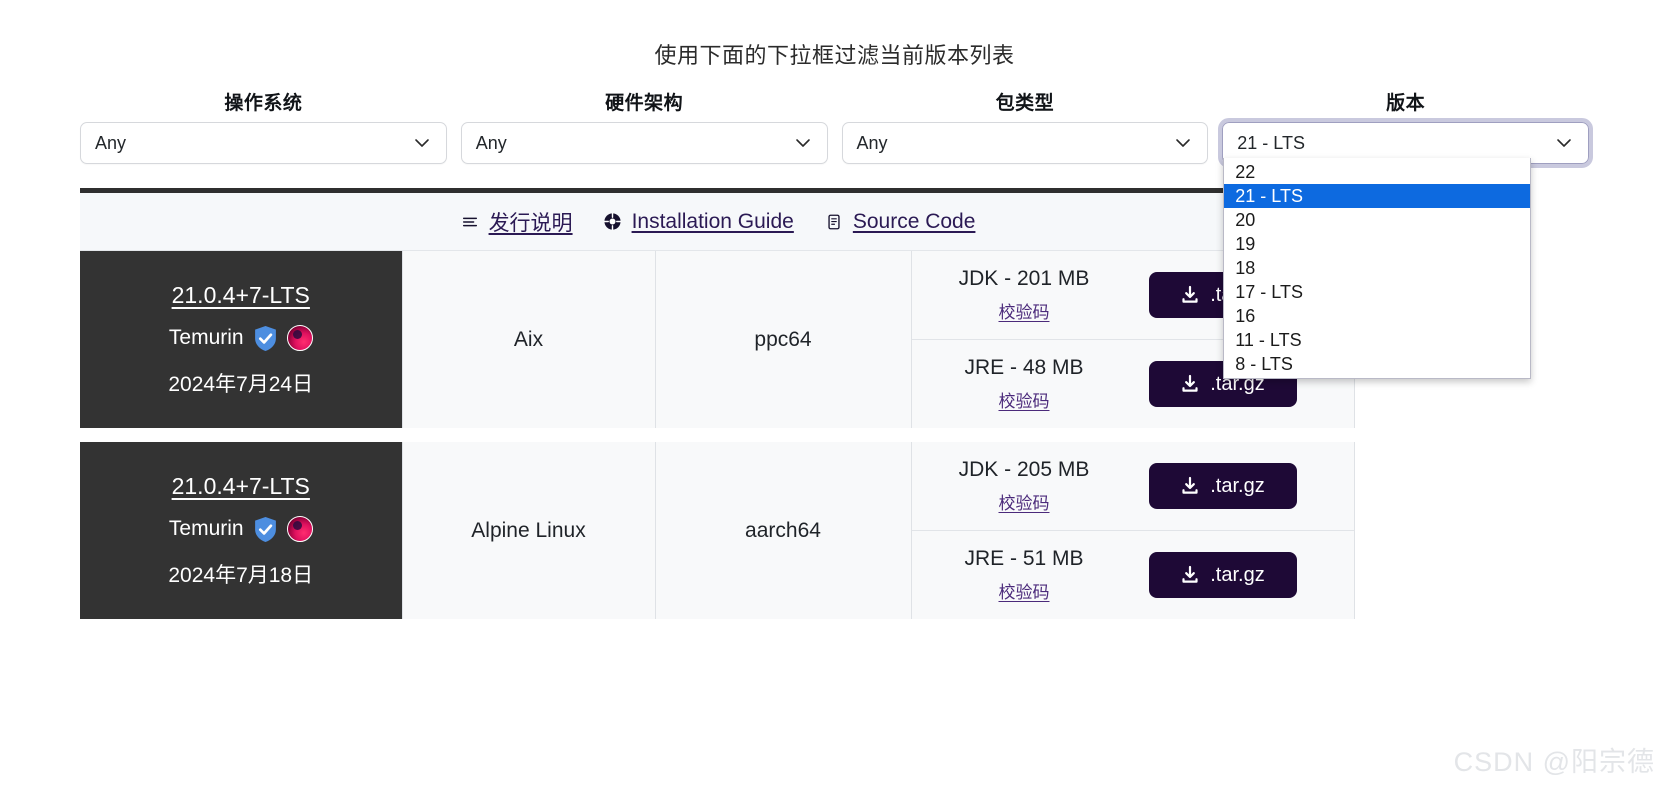 Image resolution: width=1669 pixels, height=795 pixels. What do you see at coordinates (470, 222) in the screenshot?
I see `release-notes-icon` at bounding box center [470, 222].